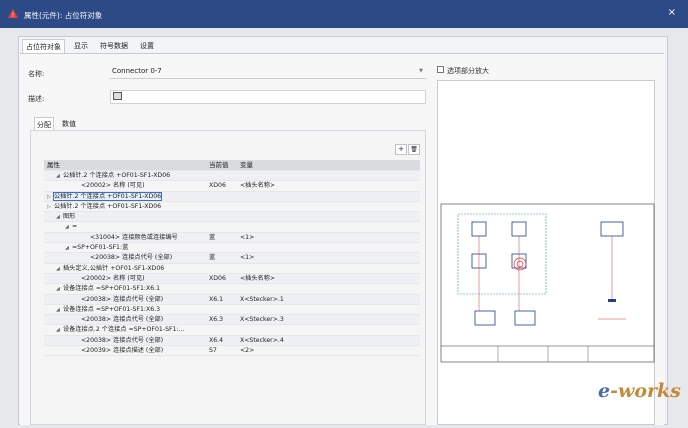  Describe the element at coordinates (344, 14) in the screenshot. I see `title-bar: ! 属性(元件): 占位符对象 ×` at that location.